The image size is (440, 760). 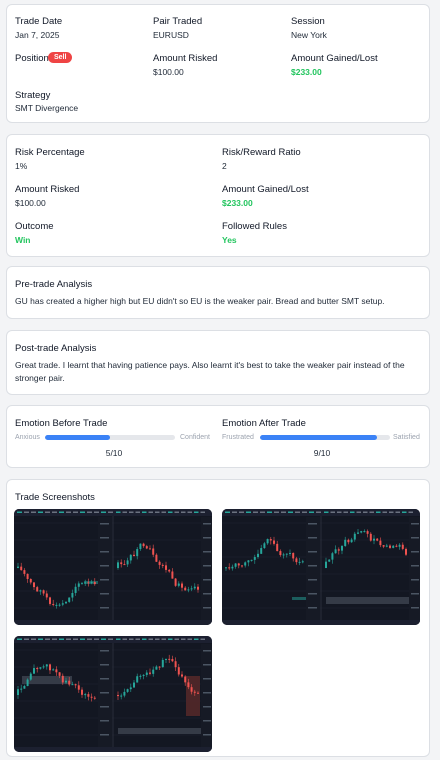 I want to click on emotion-before-slider-fill, so click(x=77, y=437).